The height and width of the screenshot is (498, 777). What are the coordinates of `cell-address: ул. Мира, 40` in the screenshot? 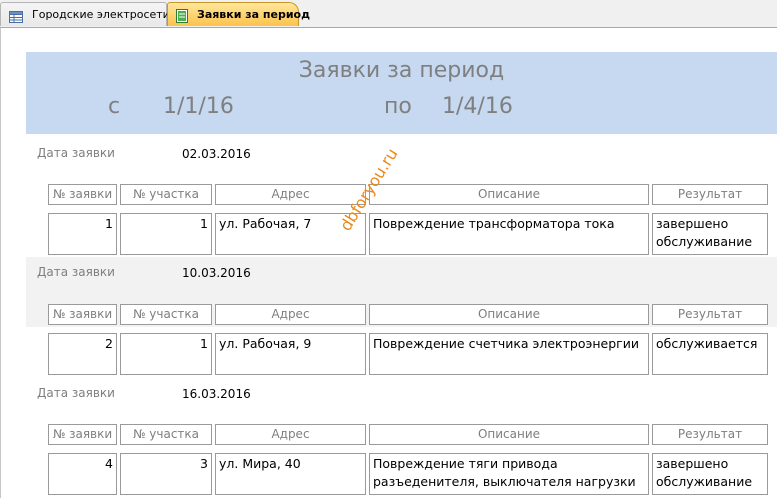 It's located at (290, 474).